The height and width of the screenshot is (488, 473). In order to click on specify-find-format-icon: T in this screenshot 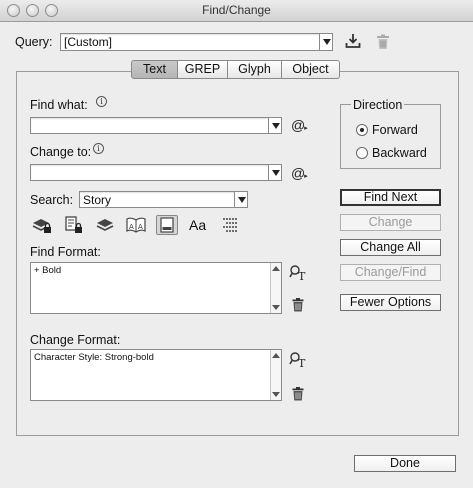, I will do `click(298, 274)`.